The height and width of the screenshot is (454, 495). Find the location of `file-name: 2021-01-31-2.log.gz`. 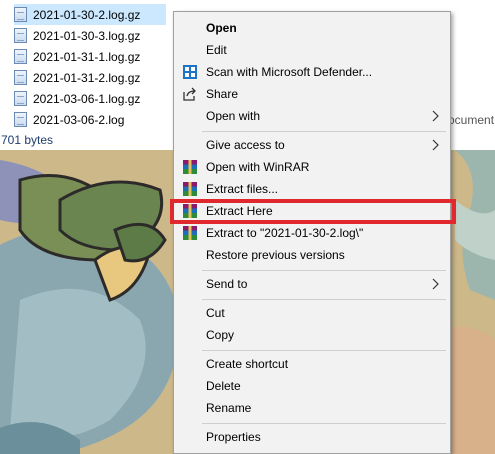

file-name: 2021-01-31-2.log.gz is located at coordinates (87, 77).